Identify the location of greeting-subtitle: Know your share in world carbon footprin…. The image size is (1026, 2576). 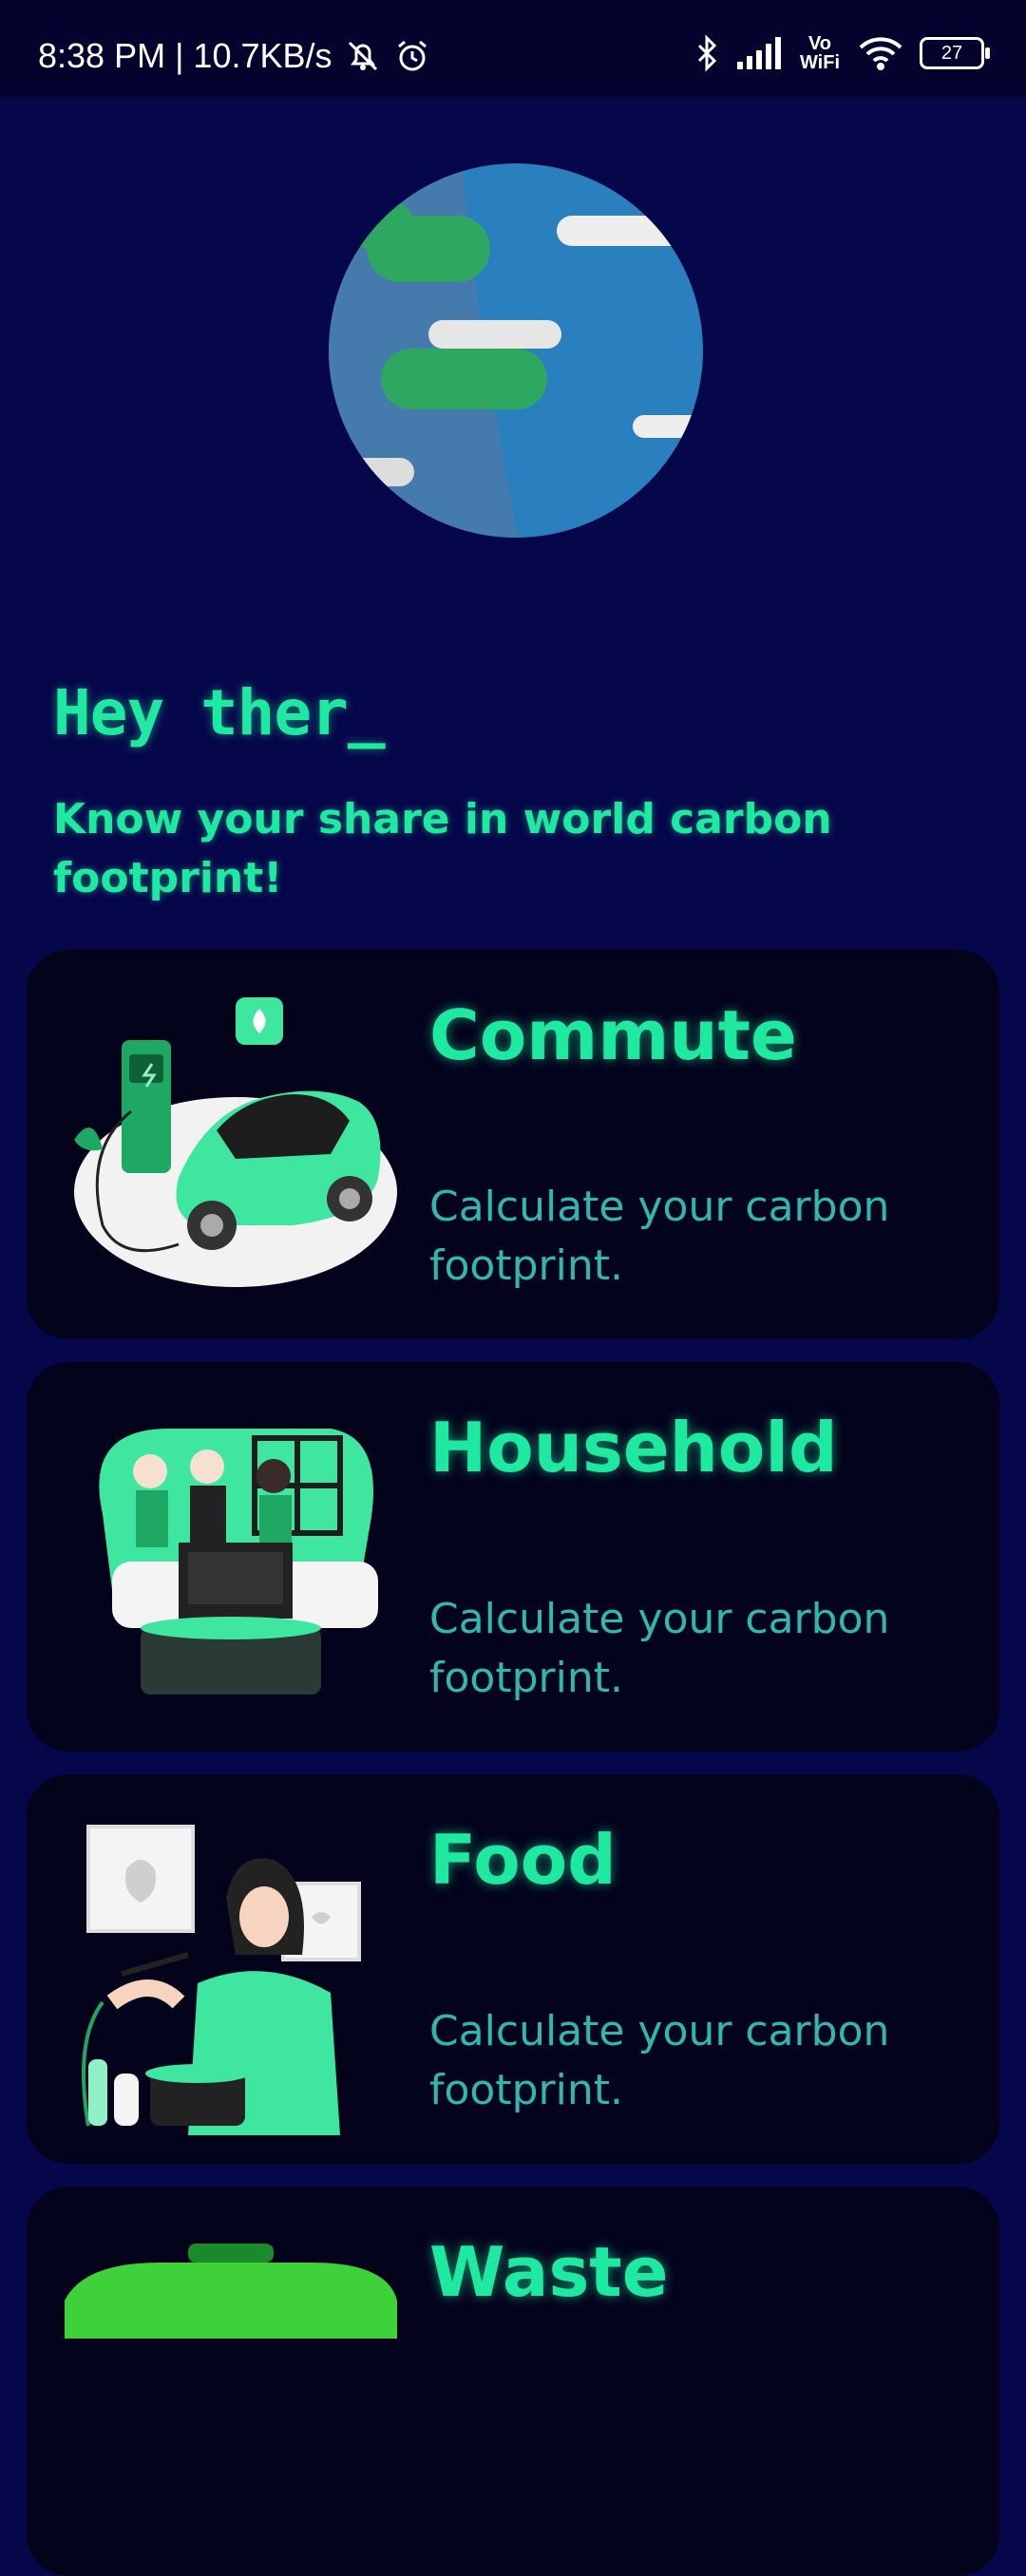
(442, 848).